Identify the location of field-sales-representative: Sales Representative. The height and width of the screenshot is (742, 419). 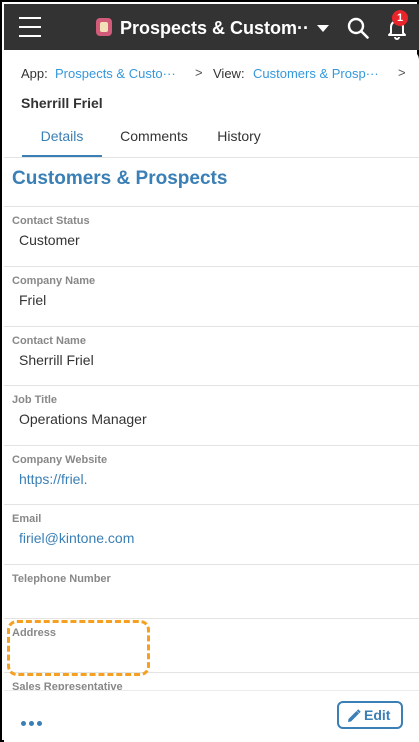
(211, 681).